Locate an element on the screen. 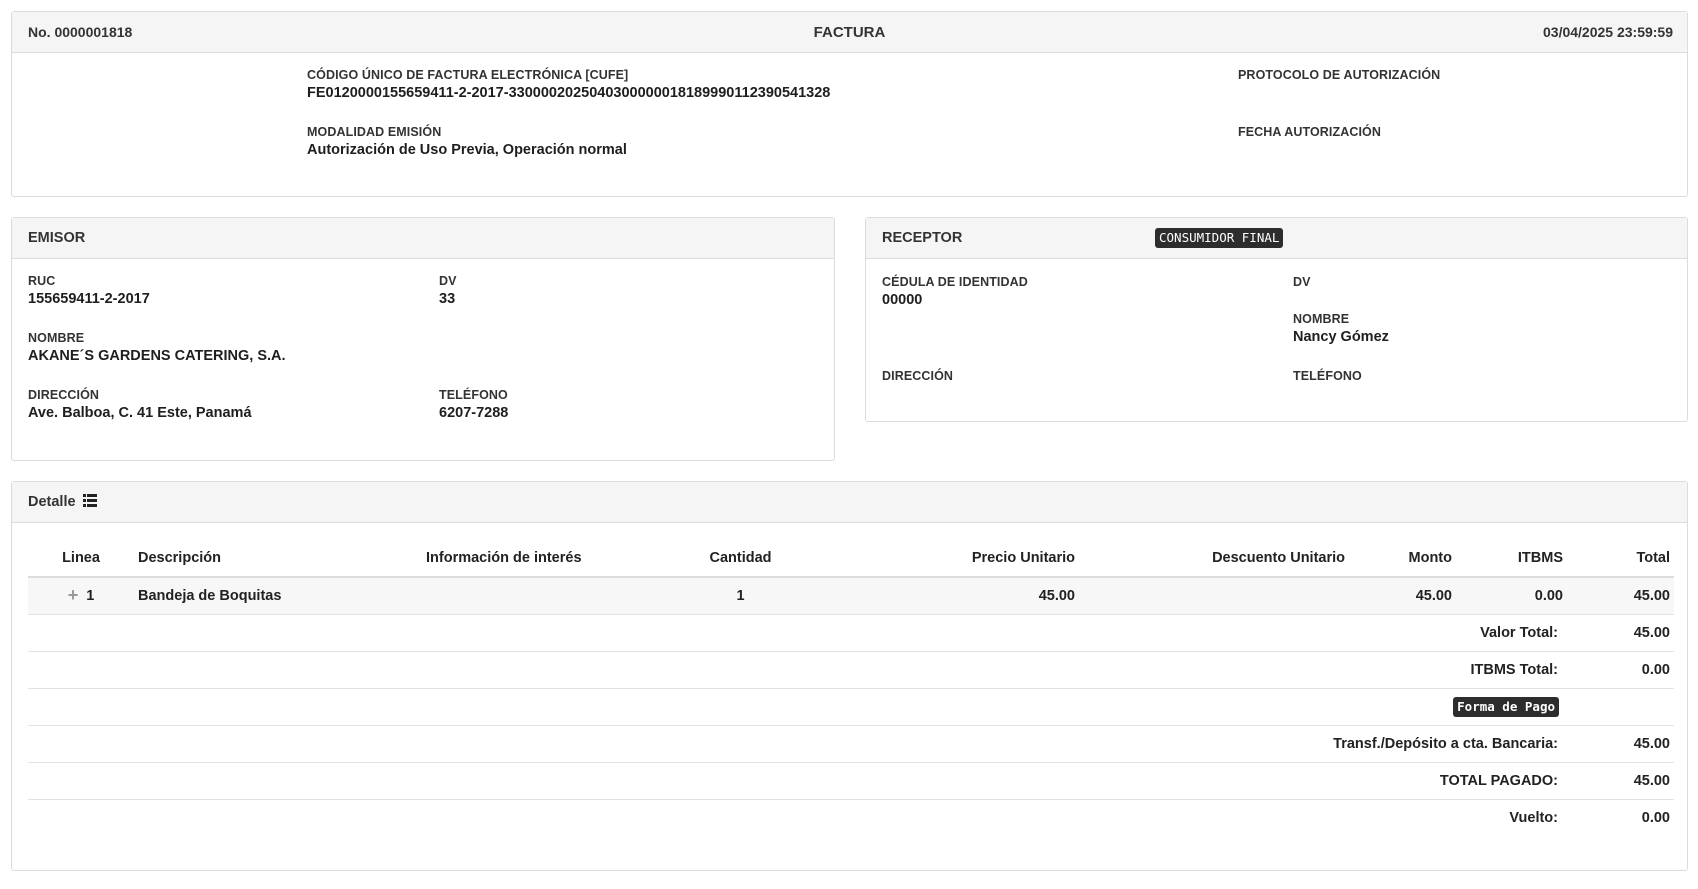  forma-pago-row: Forma de Pago is located at coordinates (851, 707).